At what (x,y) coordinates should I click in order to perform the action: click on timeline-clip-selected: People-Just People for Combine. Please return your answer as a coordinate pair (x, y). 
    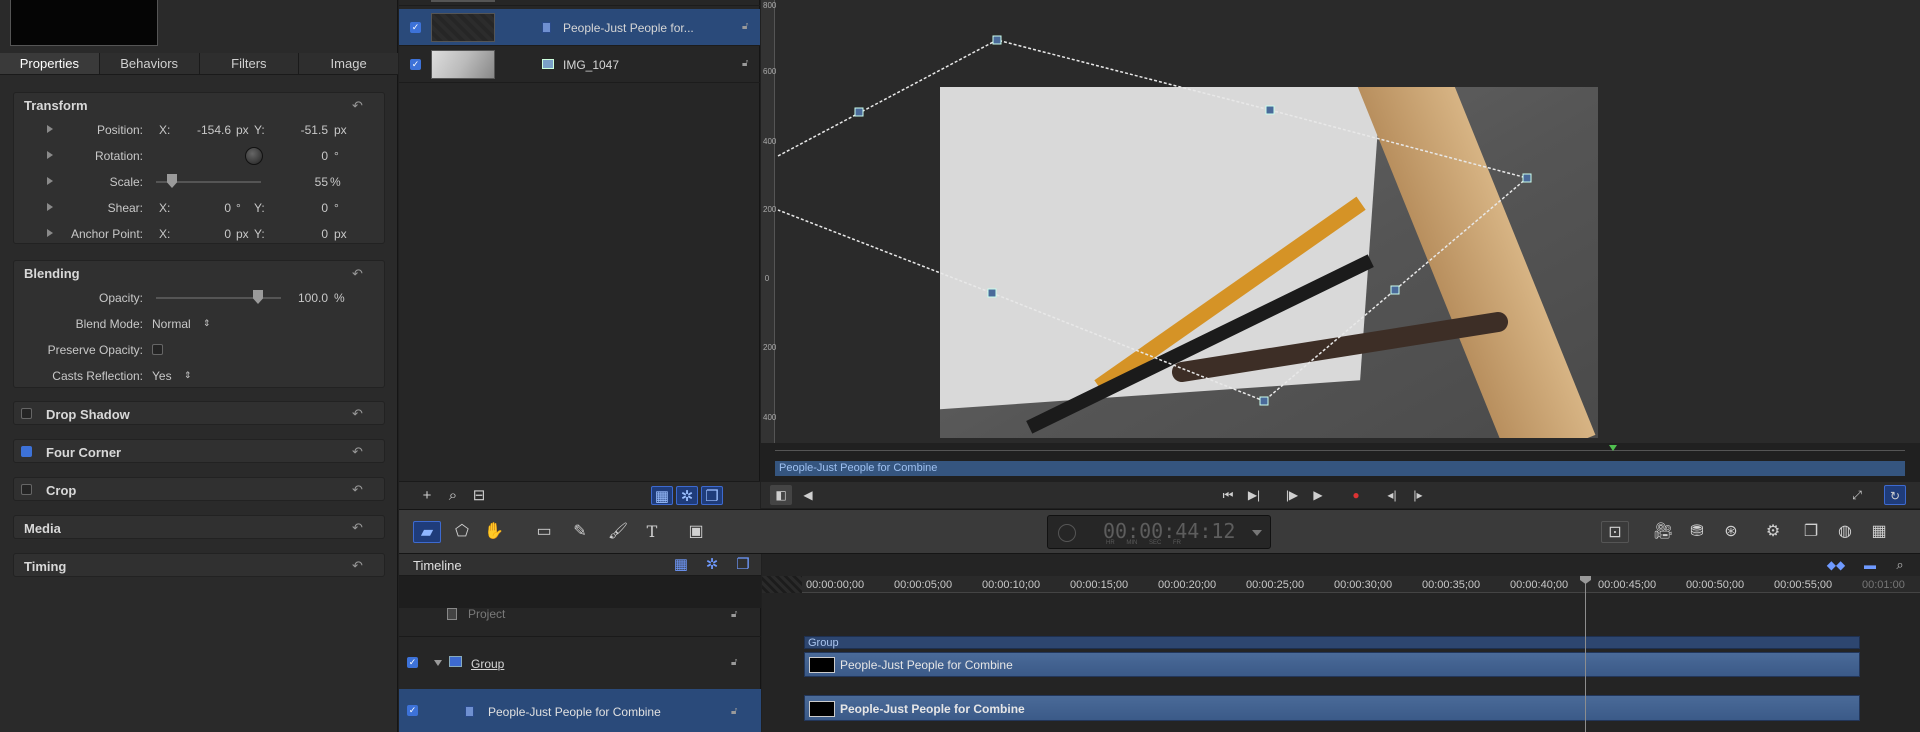
    Looking at the image, I should click on (1332, 708).